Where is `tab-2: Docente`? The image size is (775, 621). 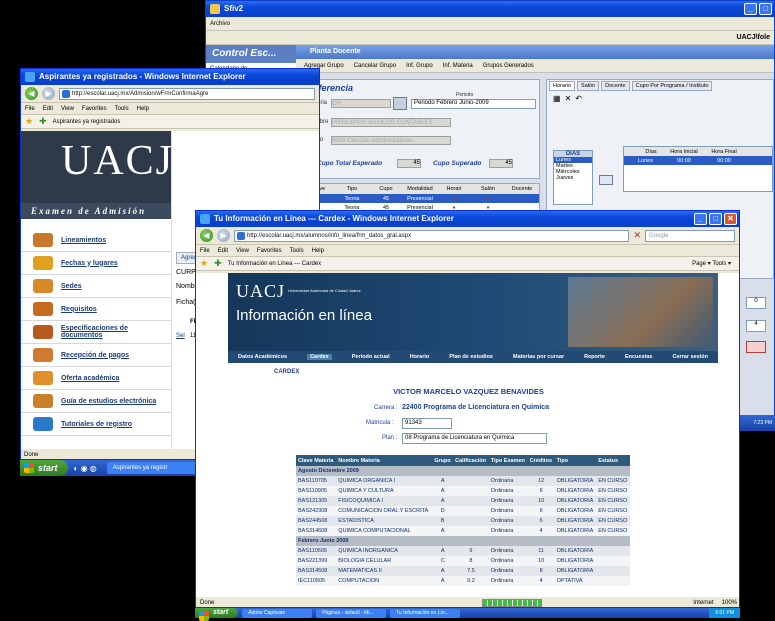
tab-2: Docente is located at coordinates (615, 86).